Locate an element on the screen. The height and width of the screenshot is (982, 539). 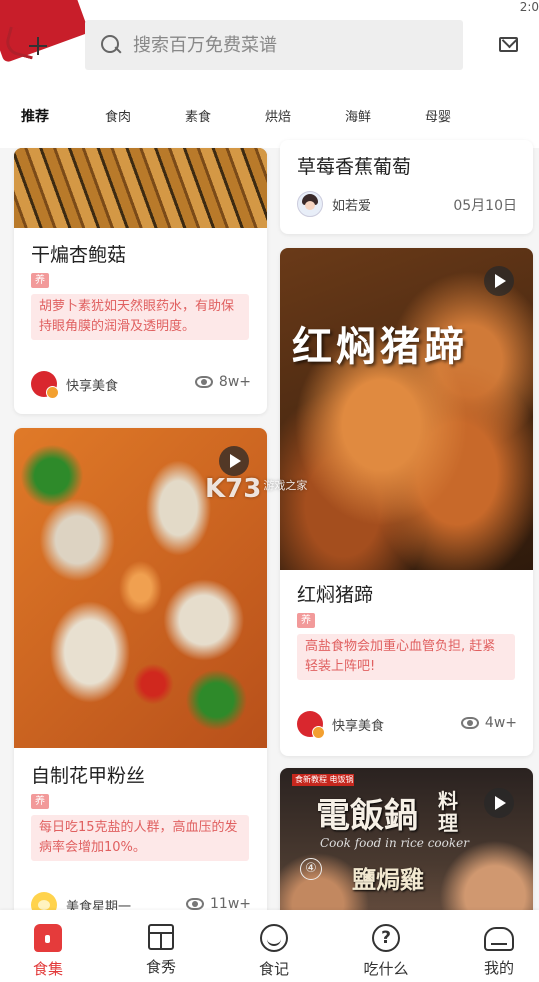
nav-label: 食秀 is located at coordinates (160, 967).